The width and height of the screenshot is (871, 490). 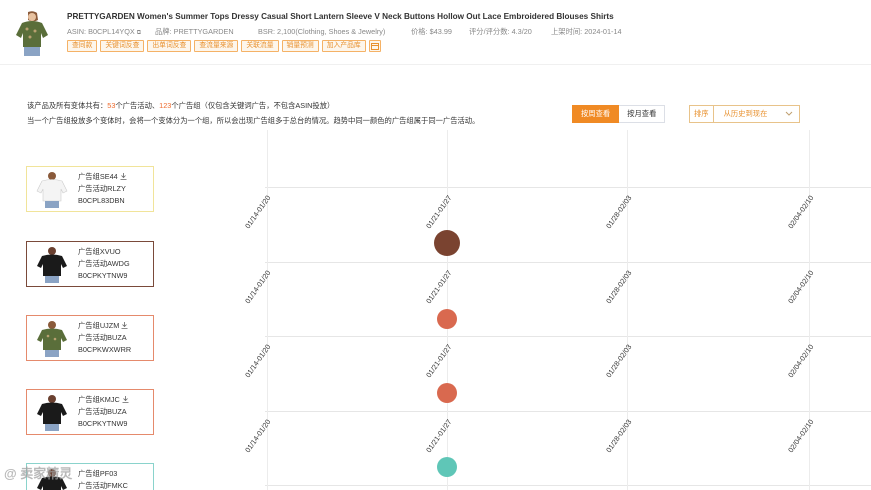 What do you see at coordinates (216, 46) in the screenshot?
I see `tag-traffic-source: 查流量来源` at bounding box center [216, 46].